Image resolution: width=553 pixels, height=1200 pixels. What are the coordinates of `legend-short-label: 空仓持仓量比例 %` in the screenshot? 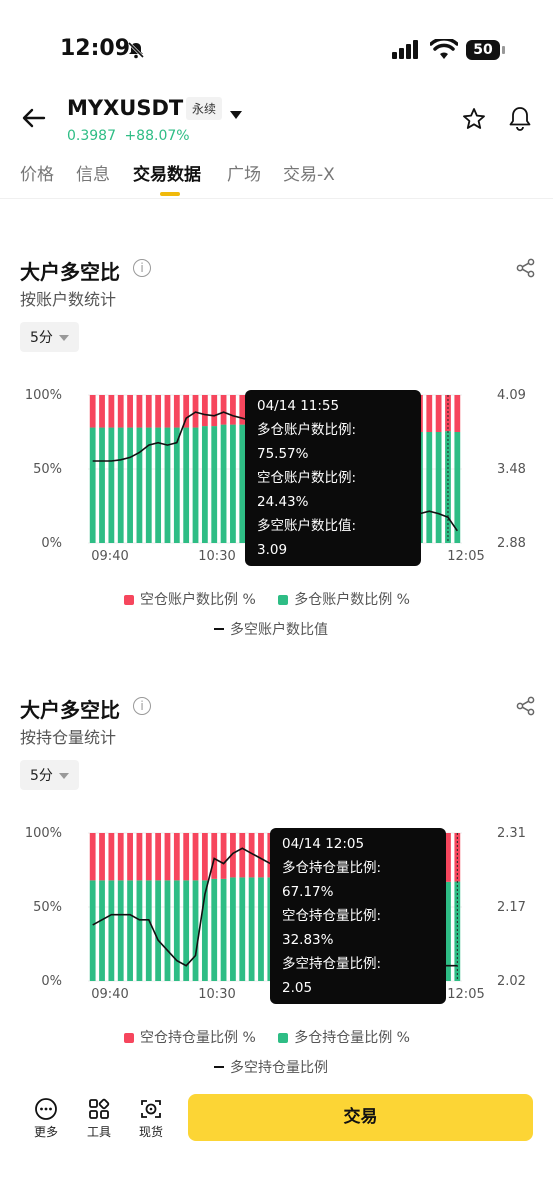 It's located at (198, 1038).